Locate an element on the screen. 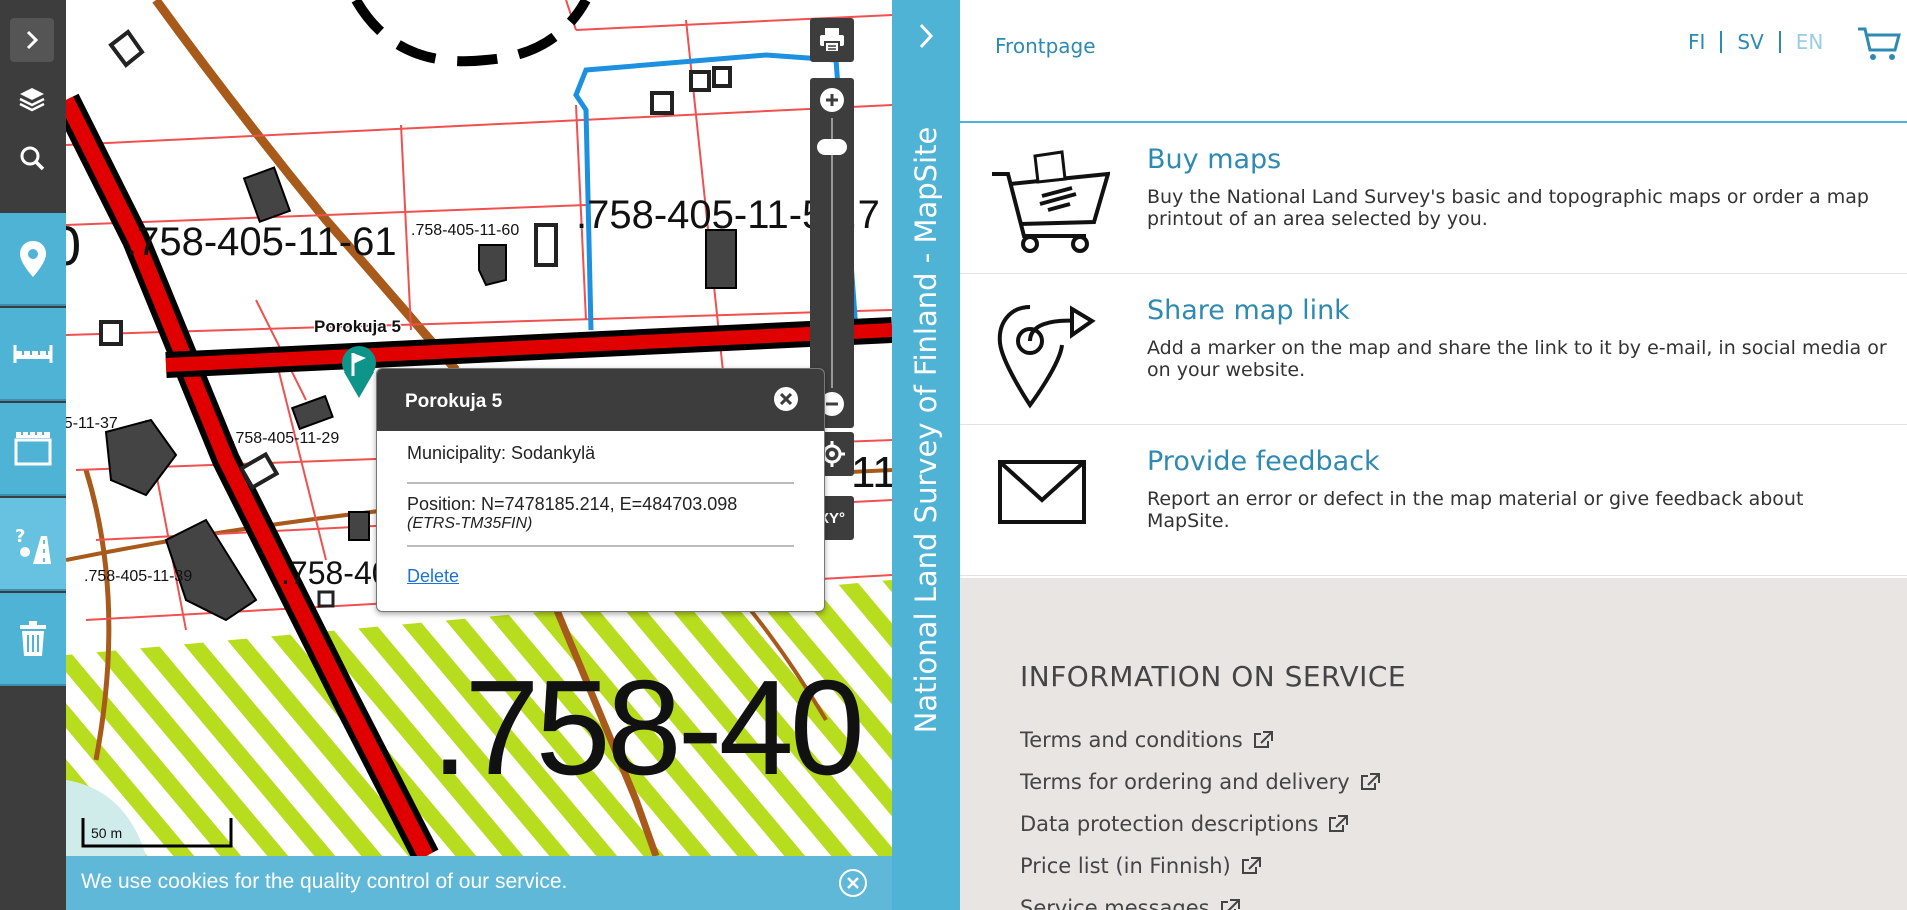  parcel-label-large: .758-40 is located at coordinates (648, 727).